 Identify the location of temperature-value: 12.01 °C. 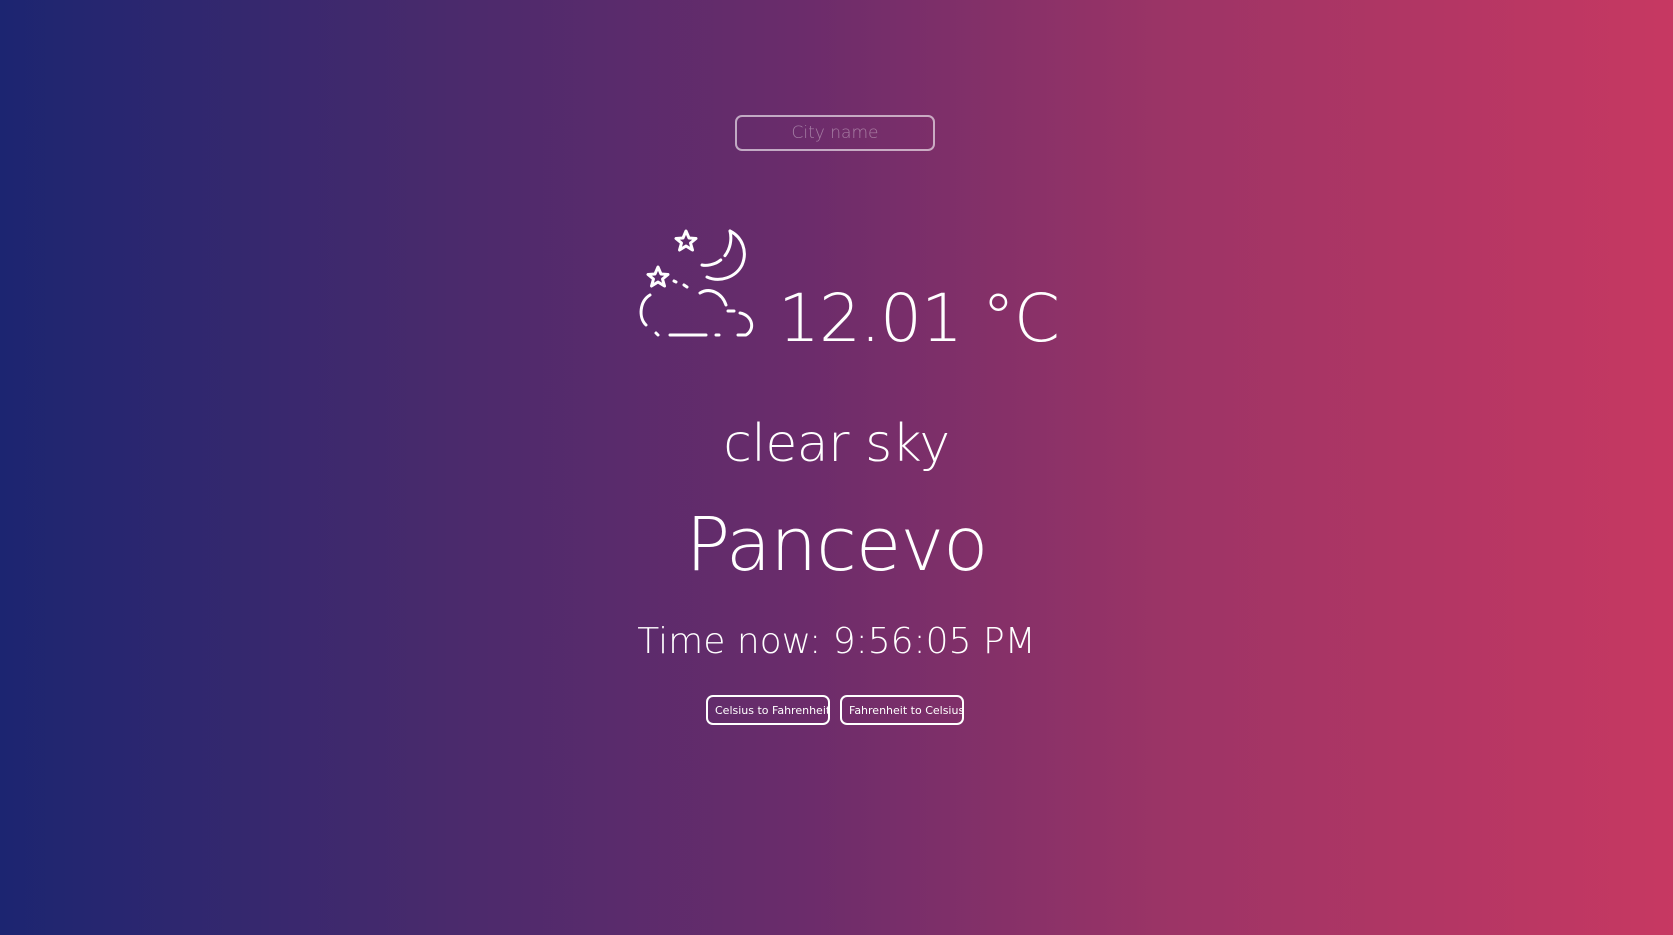
(919, 318).